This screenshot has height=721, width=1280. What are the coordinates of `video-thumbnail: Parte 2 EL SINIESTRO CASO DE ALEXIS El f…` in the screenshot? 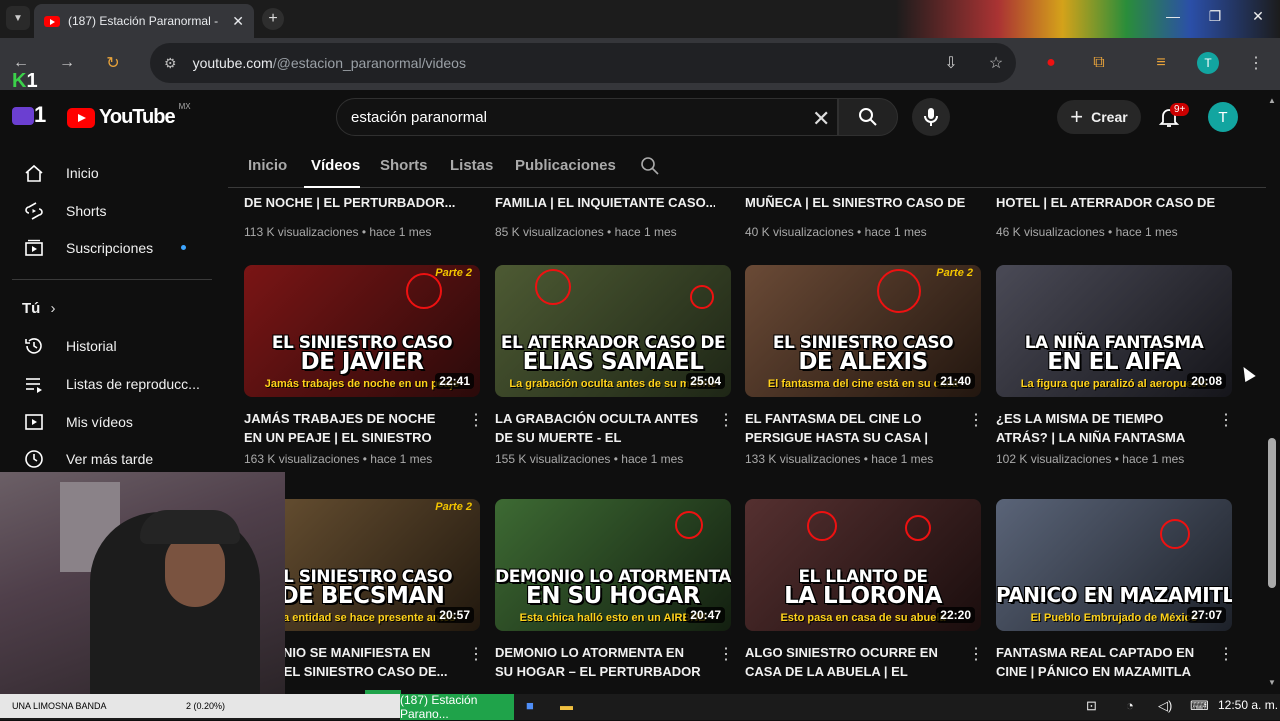 It's located at (863, 331).